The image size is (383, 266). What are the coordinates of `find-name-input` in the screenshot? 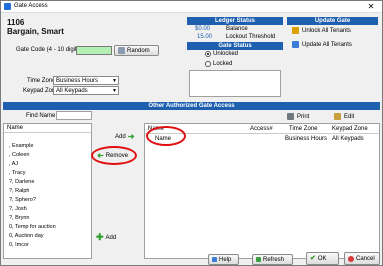 It's located at (74, 115).